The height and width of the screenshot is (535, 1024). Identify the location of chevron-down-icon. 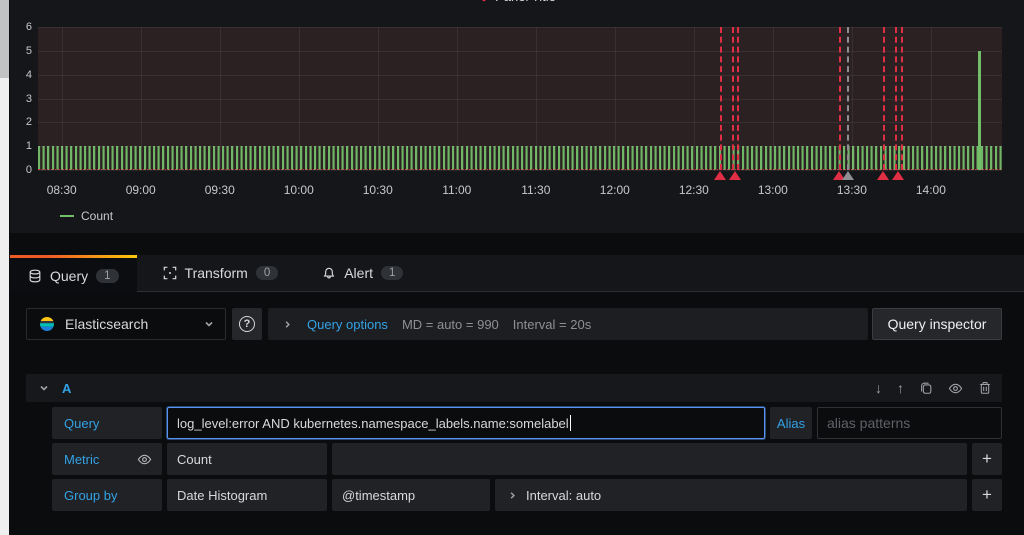
(209, 324).